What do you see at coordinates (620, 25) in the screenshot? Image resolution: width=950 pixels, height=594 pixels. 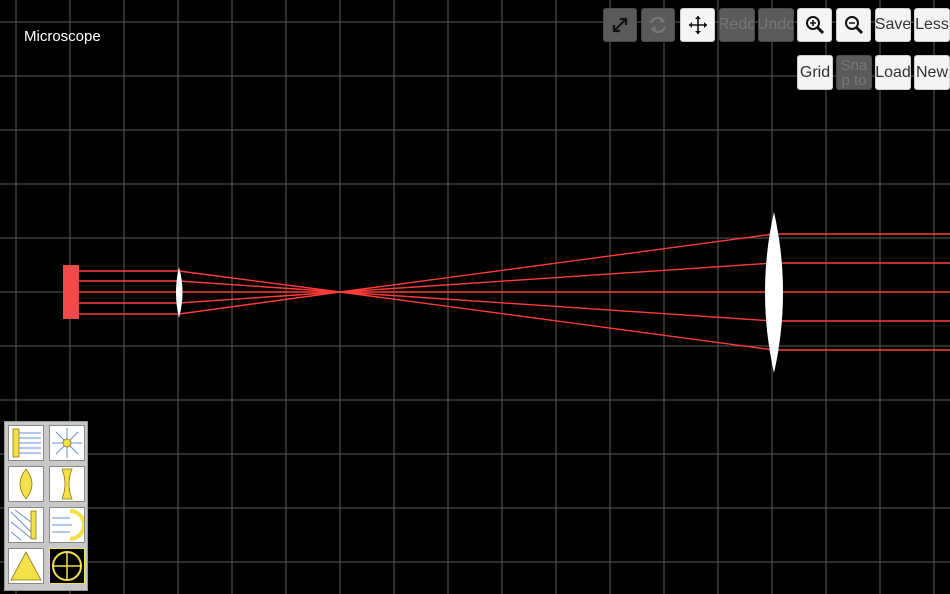 I see `expand-icon` at bounding box center [620, 25].